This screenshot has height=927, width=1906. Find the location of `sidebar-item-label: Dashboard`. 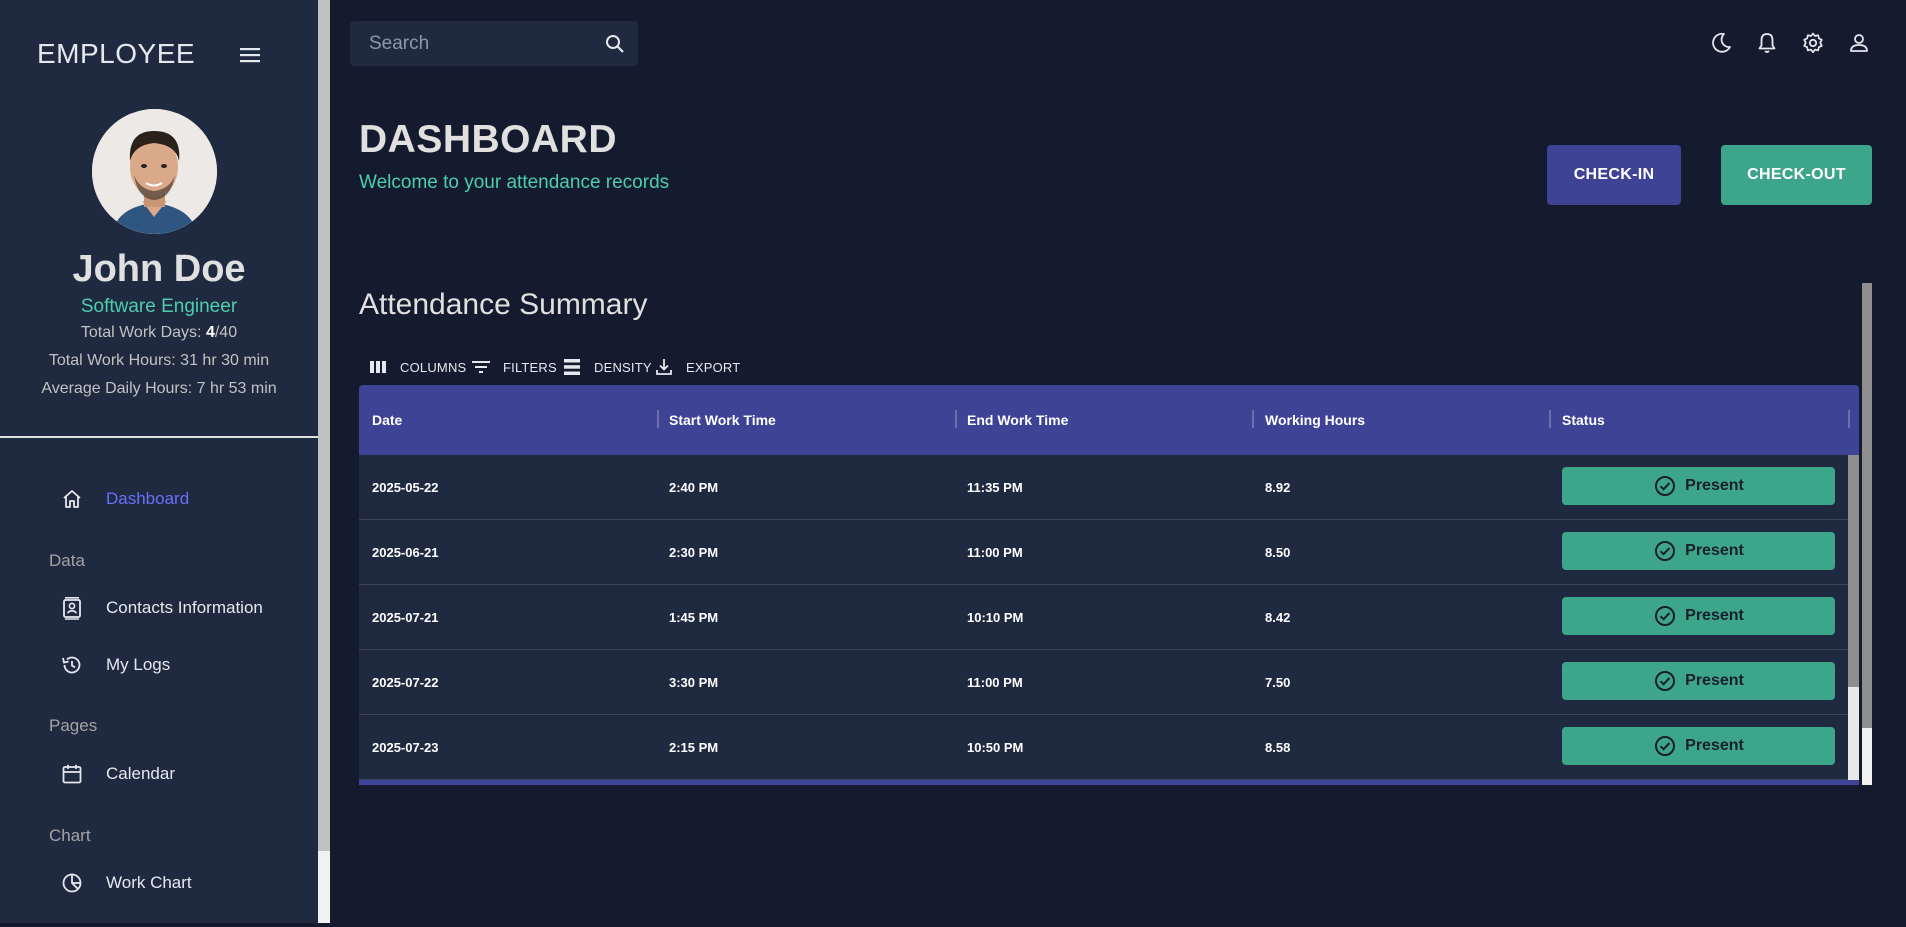

sidebar-item-label: Dashboard is located at coordinates (148, 498).